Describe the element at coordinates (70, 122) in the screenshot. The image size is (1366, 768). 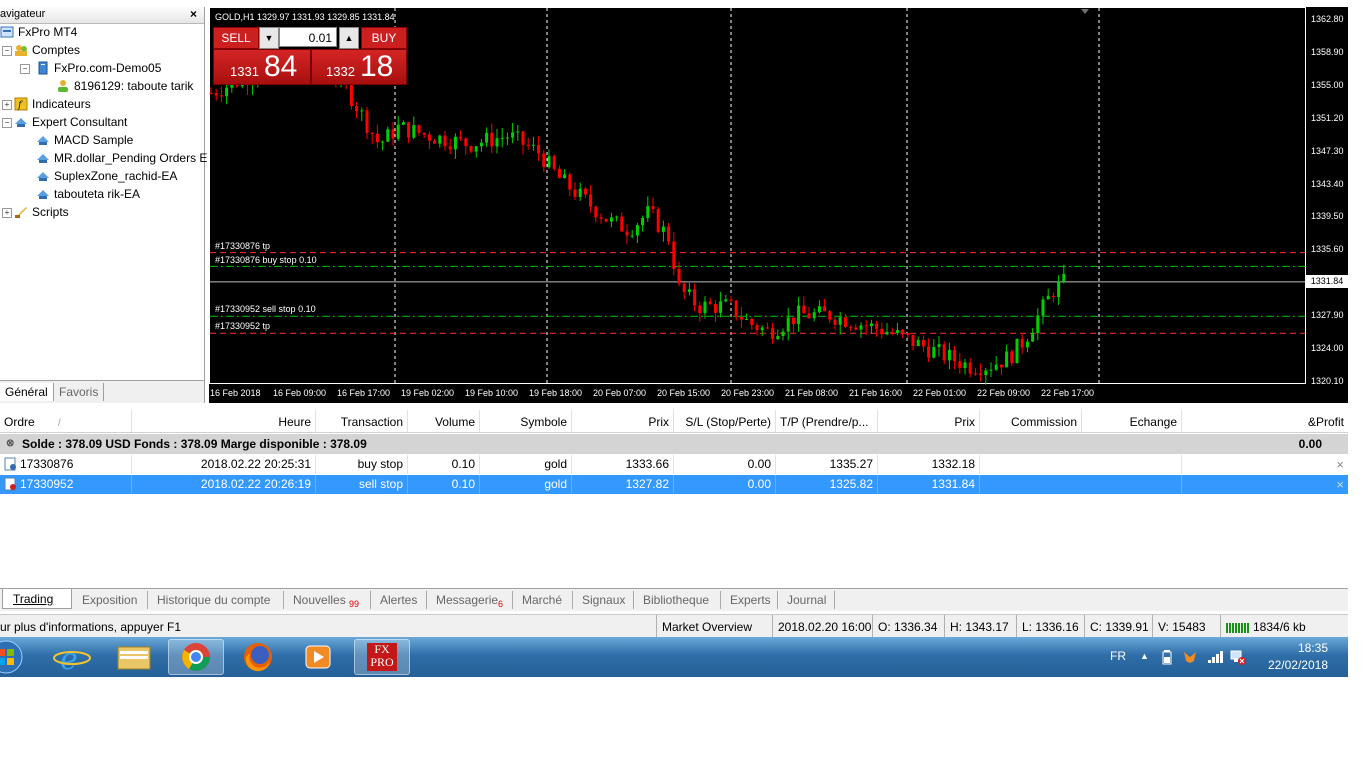
I see `tree-item-experts: Expert Consultant` at that location.